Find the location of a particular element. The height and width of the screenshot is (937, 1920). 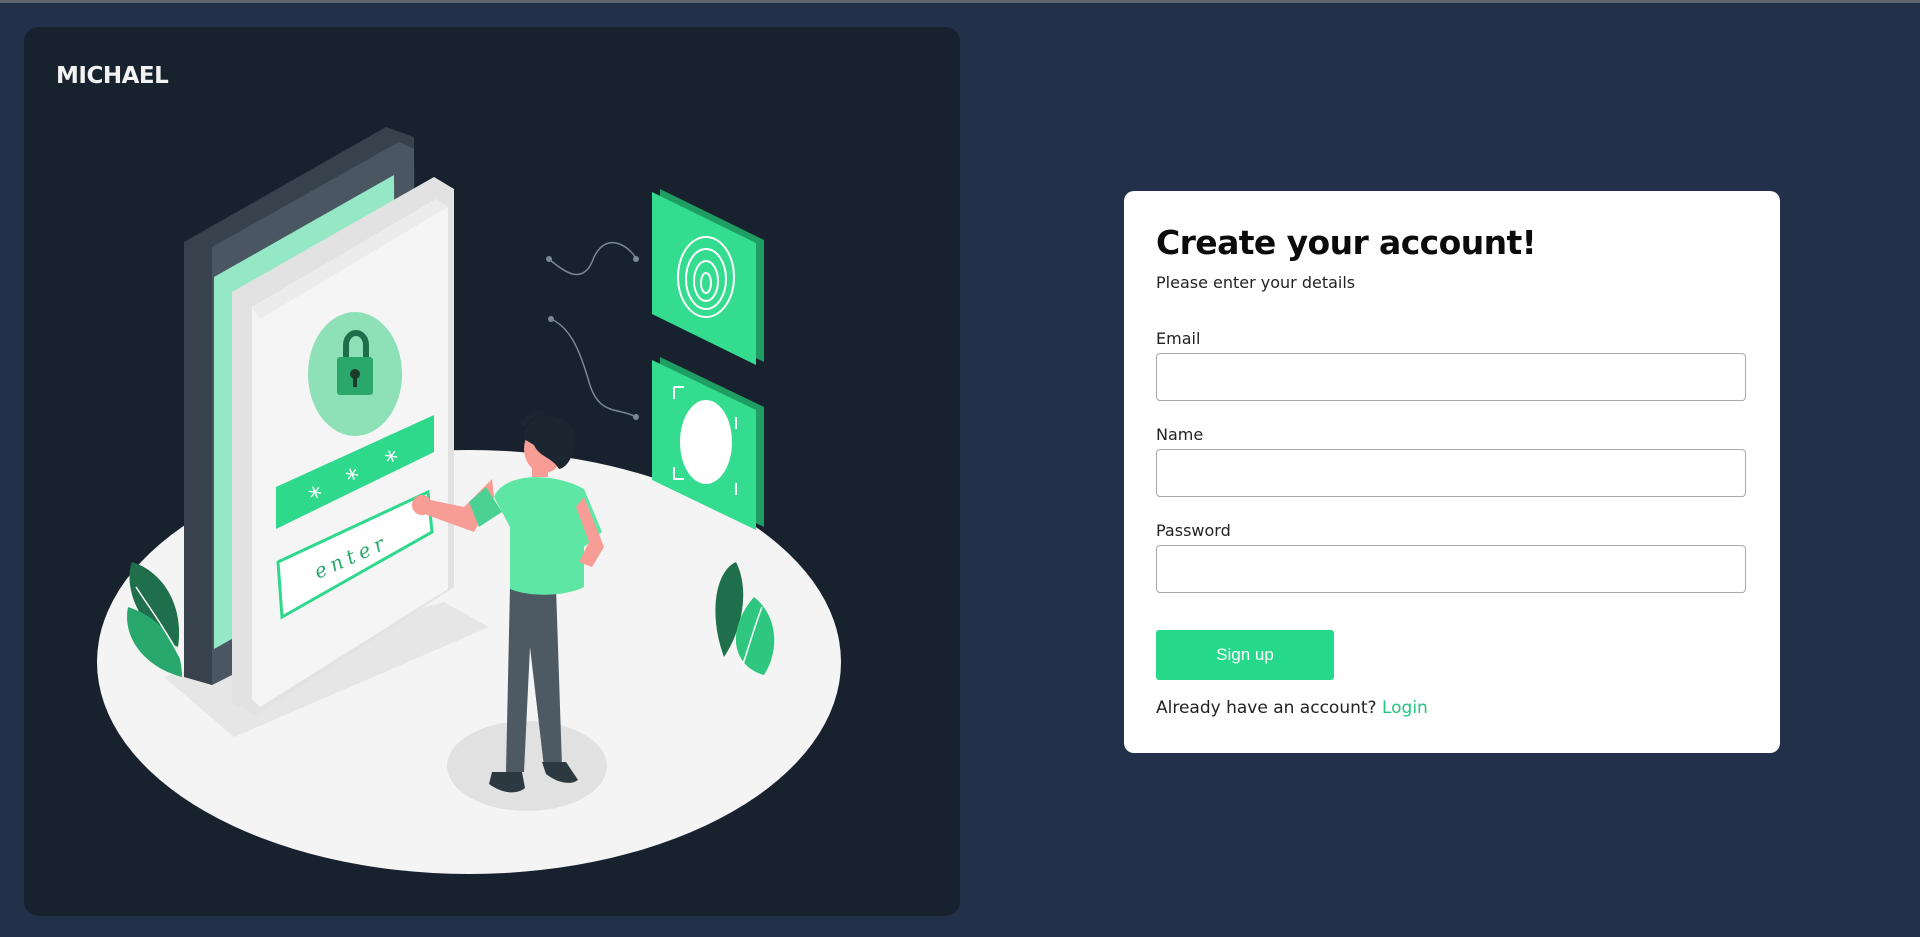

page-subtitle: Please enter your details is located at coordinates (1256, 282).